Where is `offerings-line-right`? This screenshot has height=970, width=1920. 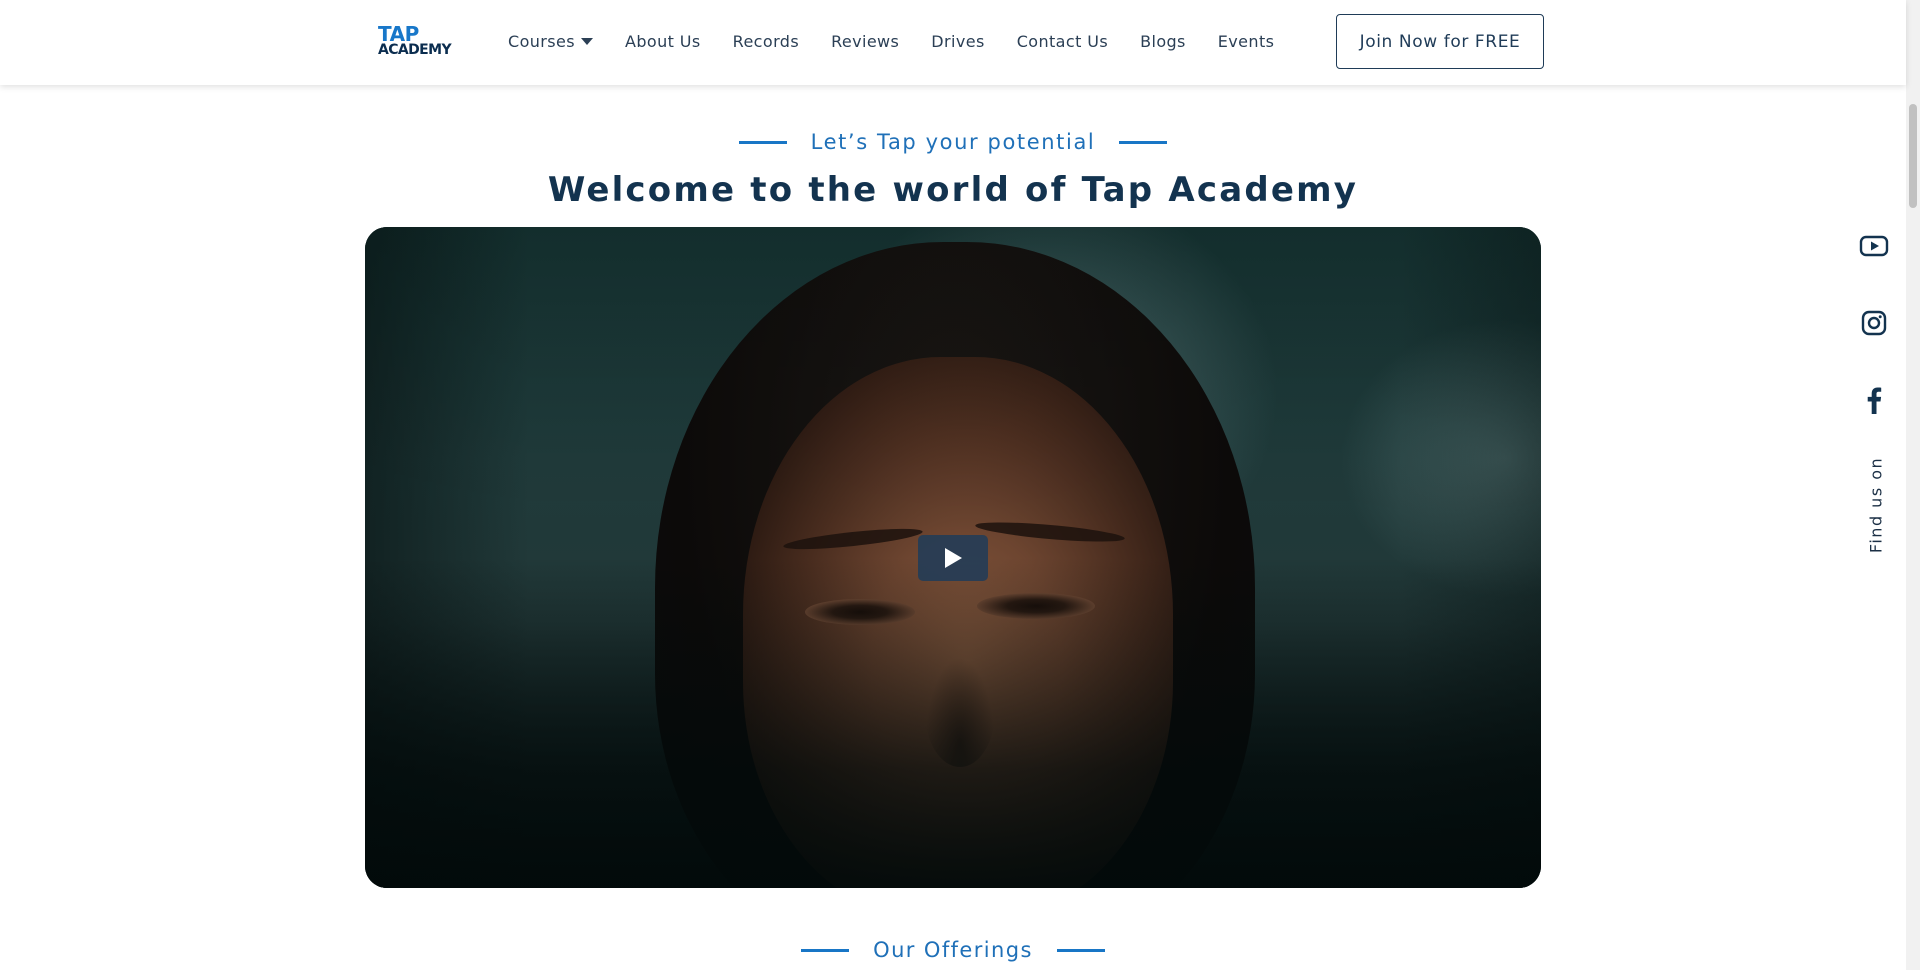 offerings-line-right is located at coordinates (1080, 950).